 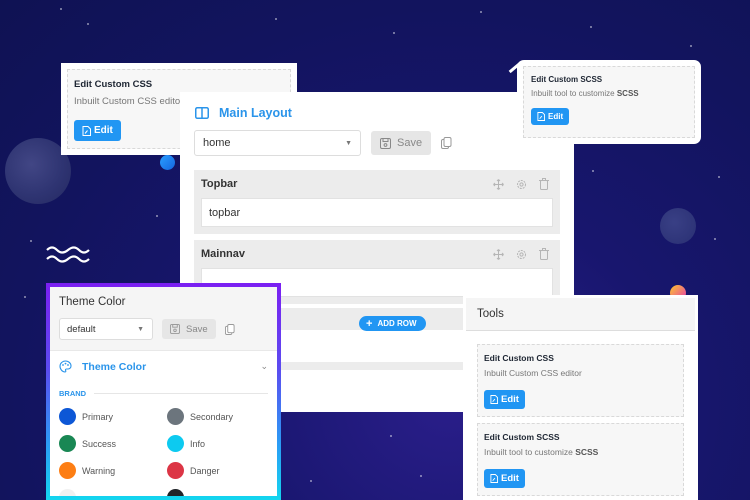 I want to click on section-header: Theme Color, so click(x=102, y=366).